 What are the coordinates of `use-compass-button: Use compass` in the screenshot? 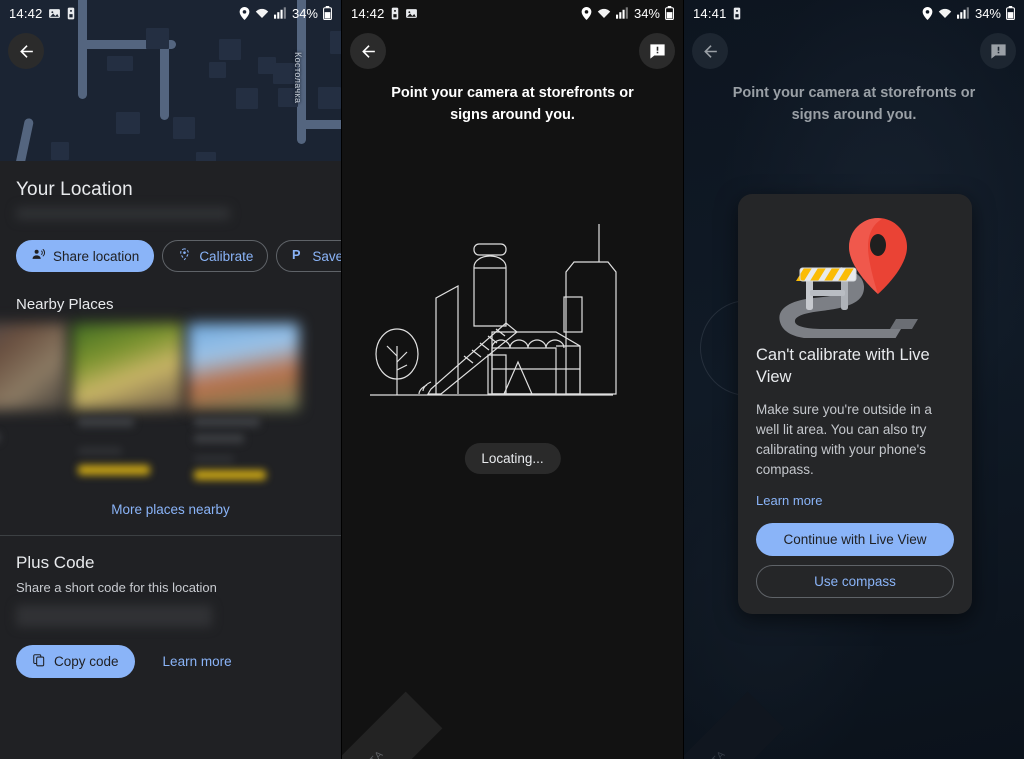 It's located at (855, 581).